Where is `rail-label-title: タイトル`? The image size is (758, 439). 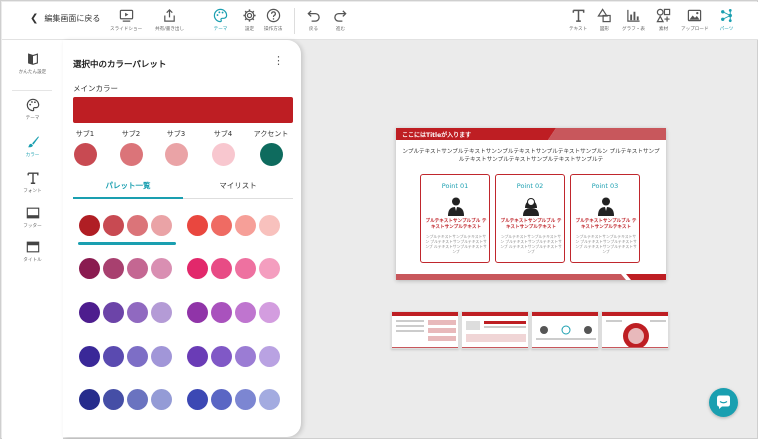 rail-label-title: タイトル is located at coordinates (32, 260).